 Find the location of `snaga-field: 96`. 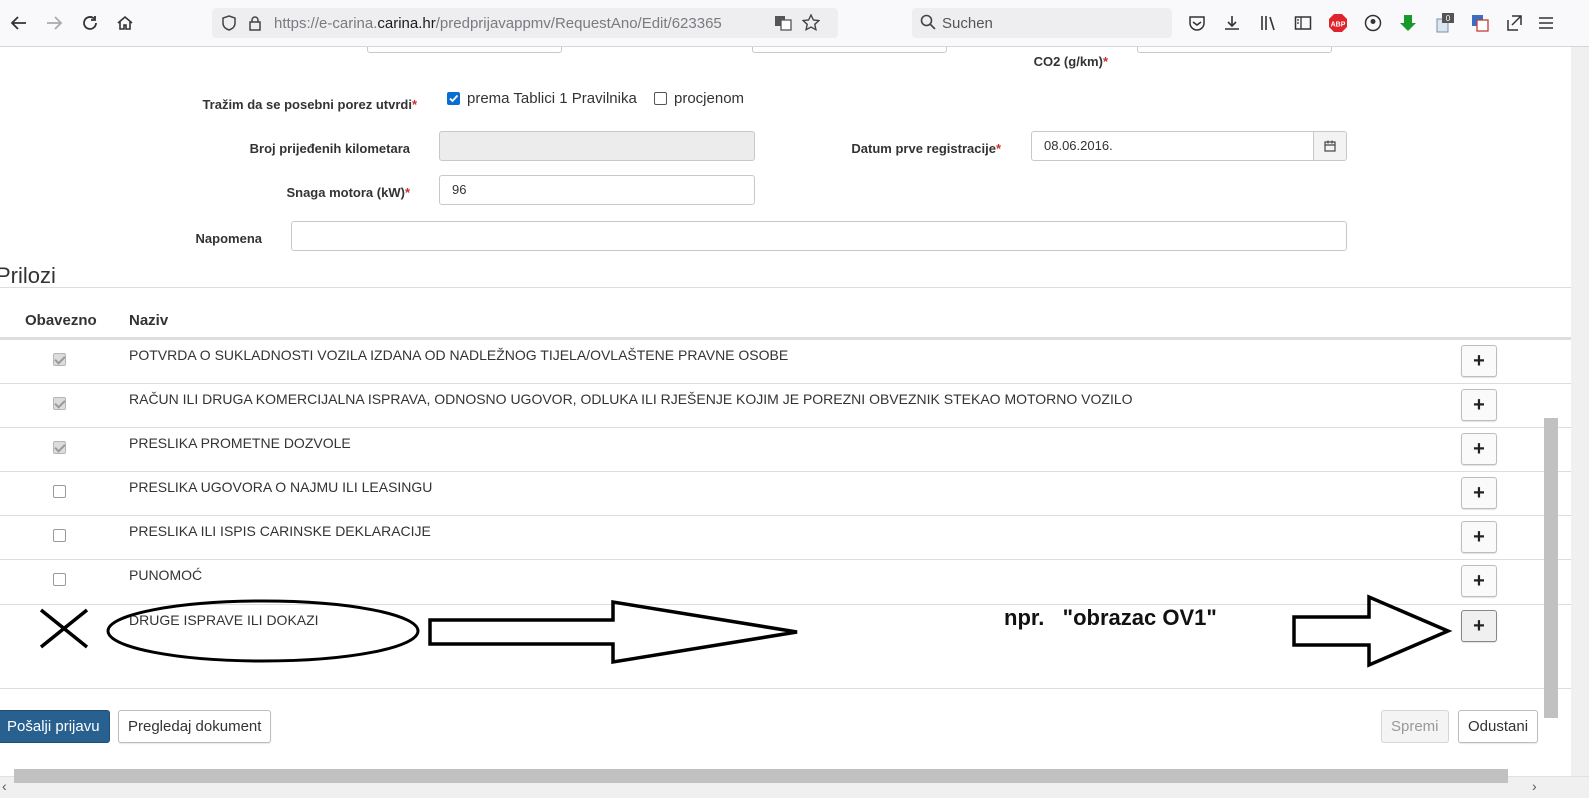

snaga-field: 96 is located at coordinates (597, 190).